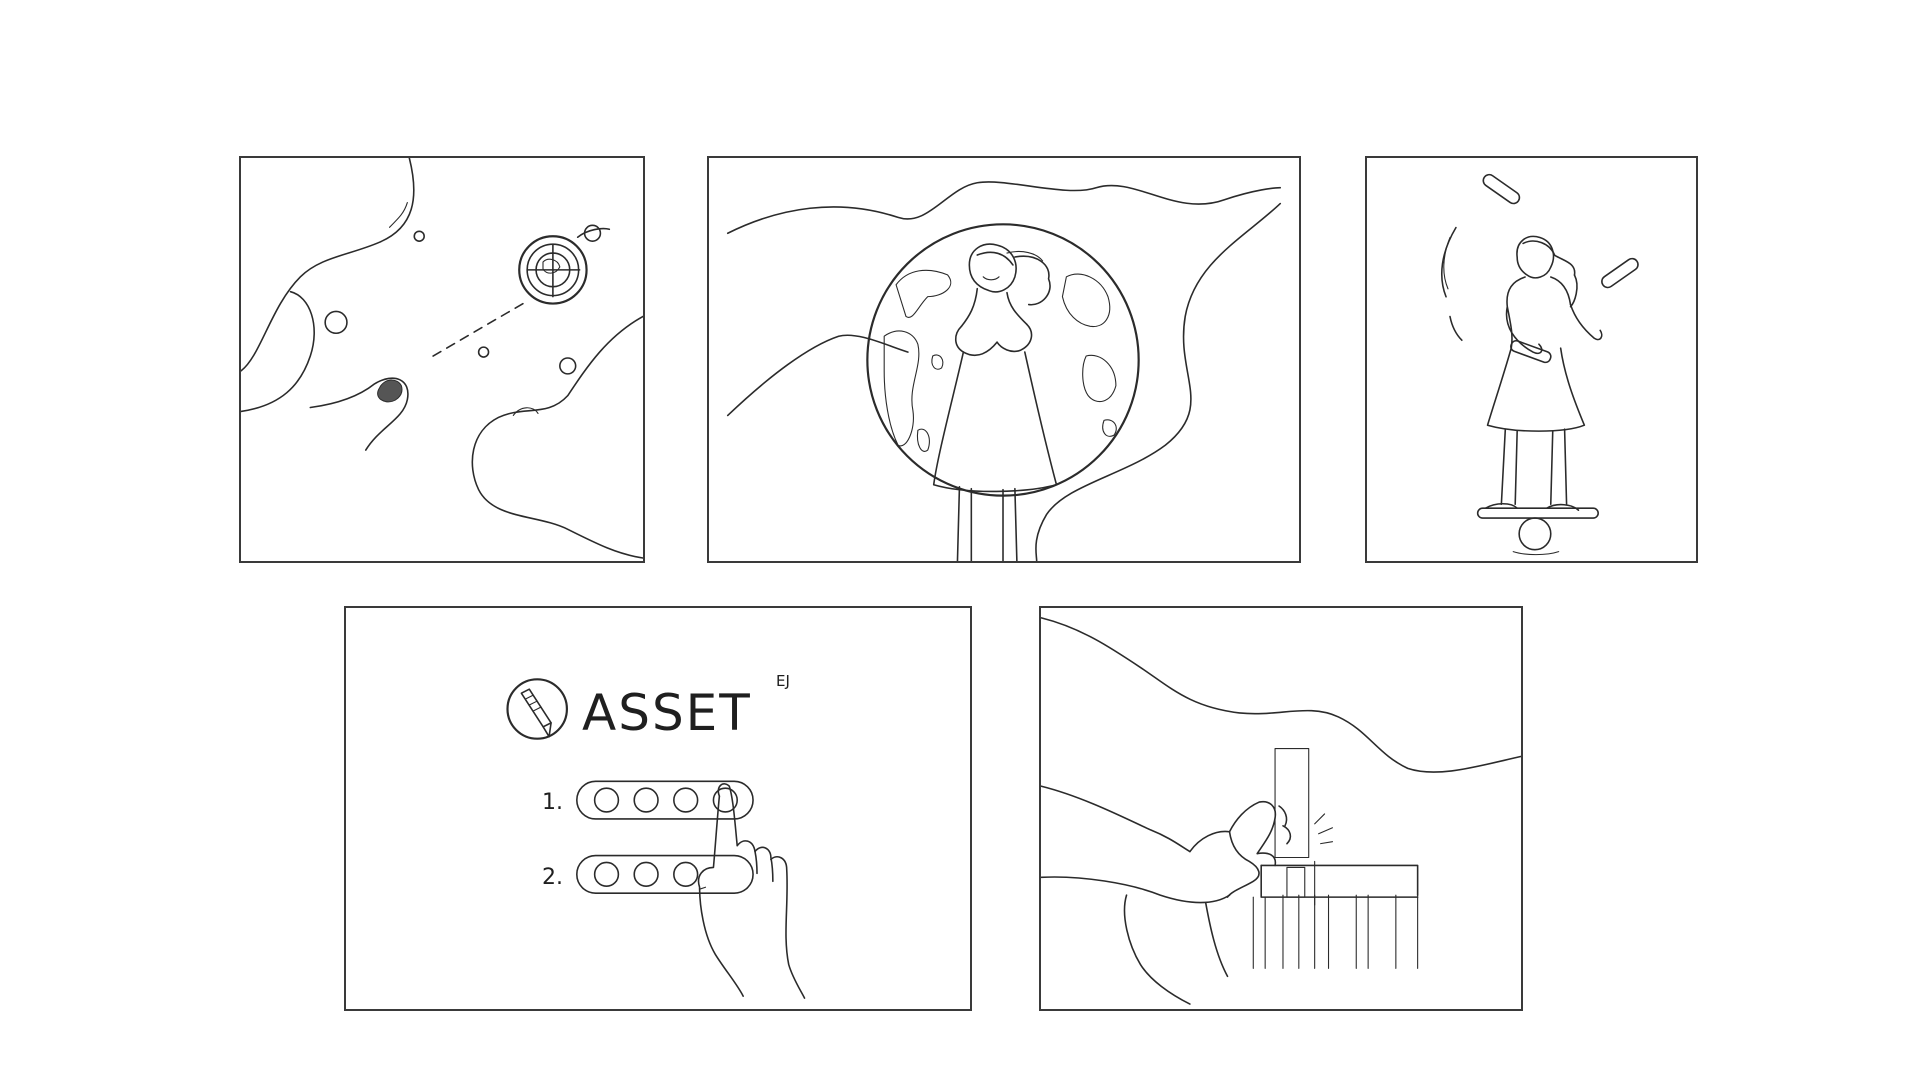 This screenshot has height=1080, width=1920. I want to click on storyboard-panel-blocks, so click(1281, 808).